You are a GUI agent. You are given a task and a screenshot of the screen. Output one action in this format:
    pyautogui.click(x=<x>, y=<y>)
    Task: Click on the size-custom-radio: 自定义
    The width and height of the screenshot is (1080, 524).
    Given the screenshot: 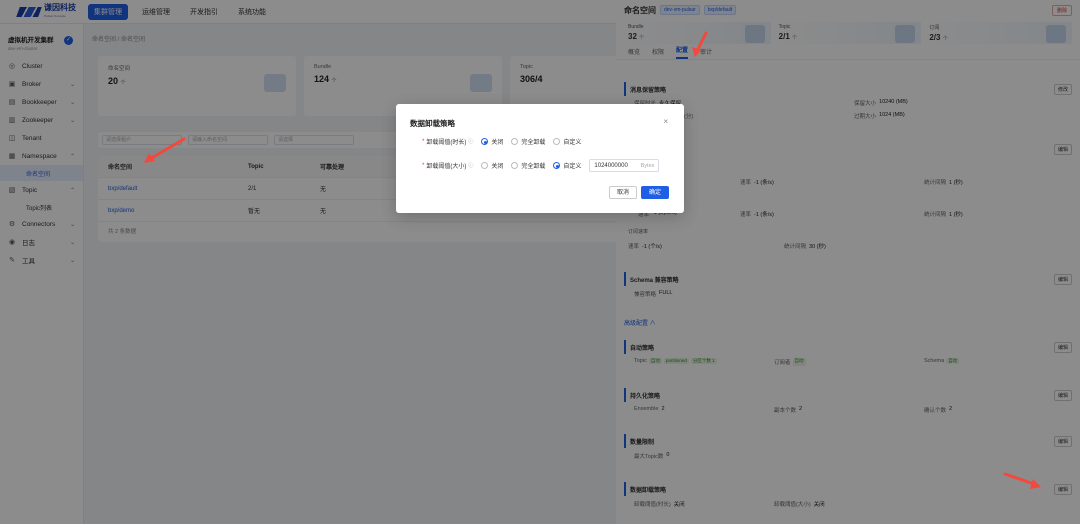 What is the action you would take?
    pyautogui.click(x=567, y=165)
    